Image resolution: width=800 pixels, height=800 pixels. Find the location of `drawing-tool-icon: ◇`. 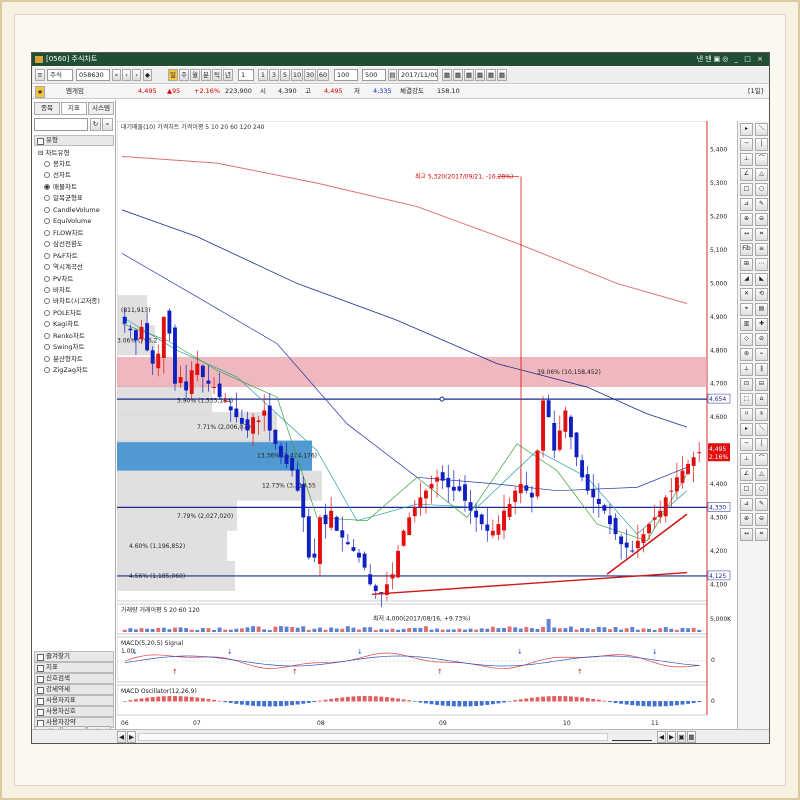

drawing-tool-icon: ◇ is located at coordinates (746, 339).